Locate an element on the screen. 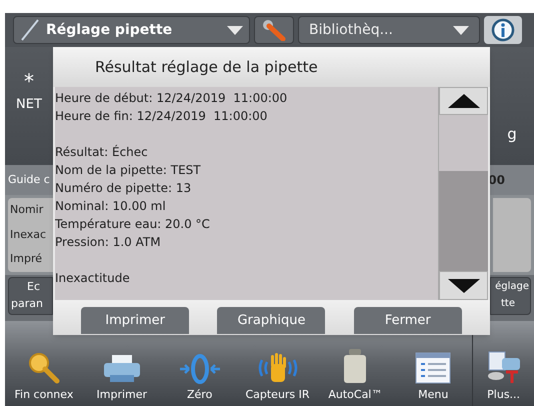 This screenshot has height=406, width=534. result-line: Numéro de pipette: 13 is located at coordinates (123, 188).